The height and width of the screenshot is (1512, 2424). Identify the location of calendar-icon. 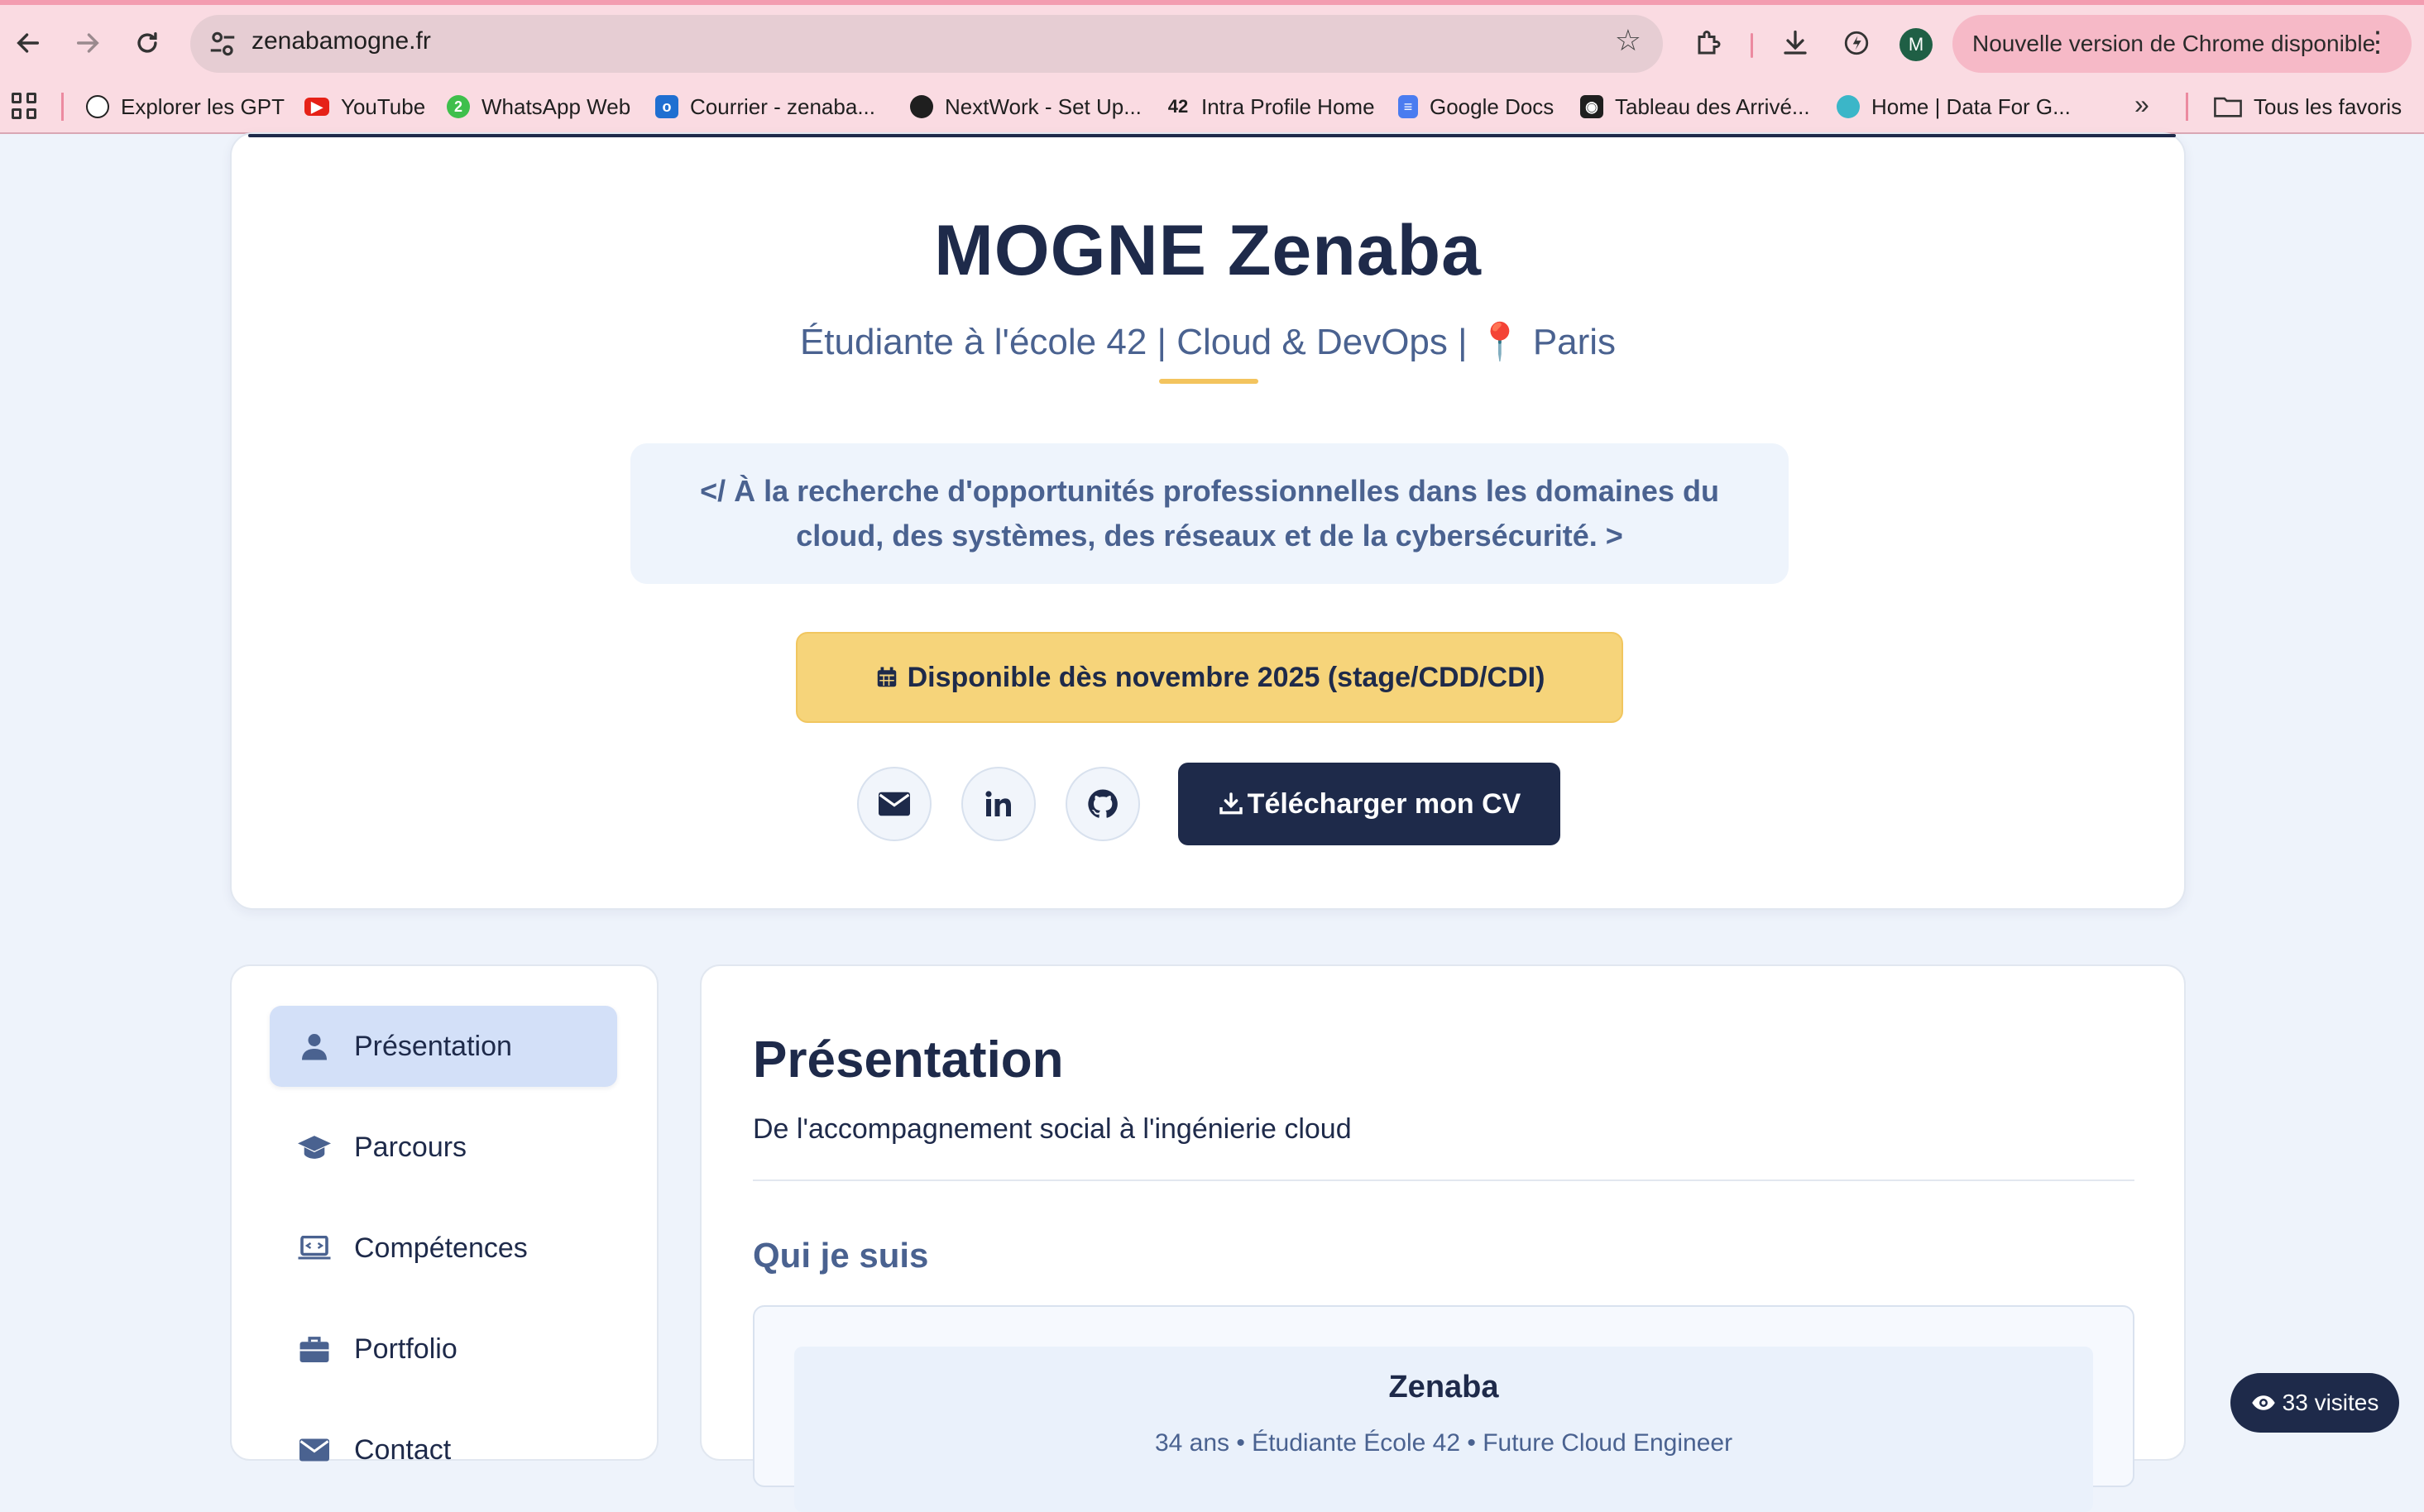
(886, 677).